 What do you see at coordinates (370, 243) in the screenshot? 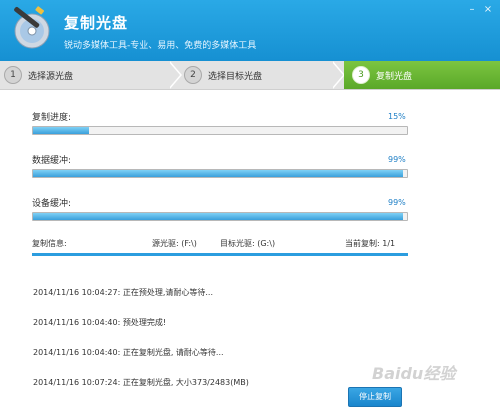
I see `current-copy-count: 当前复制: 1/1` at bounding box center [370, 243].